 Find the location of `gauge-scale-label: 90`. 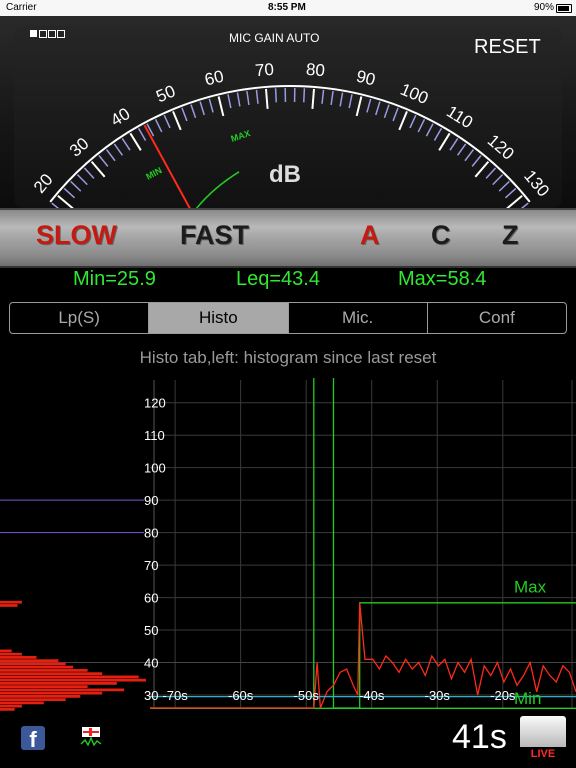

gauge-scale-label: 90 is located at coordinates (365, 78).